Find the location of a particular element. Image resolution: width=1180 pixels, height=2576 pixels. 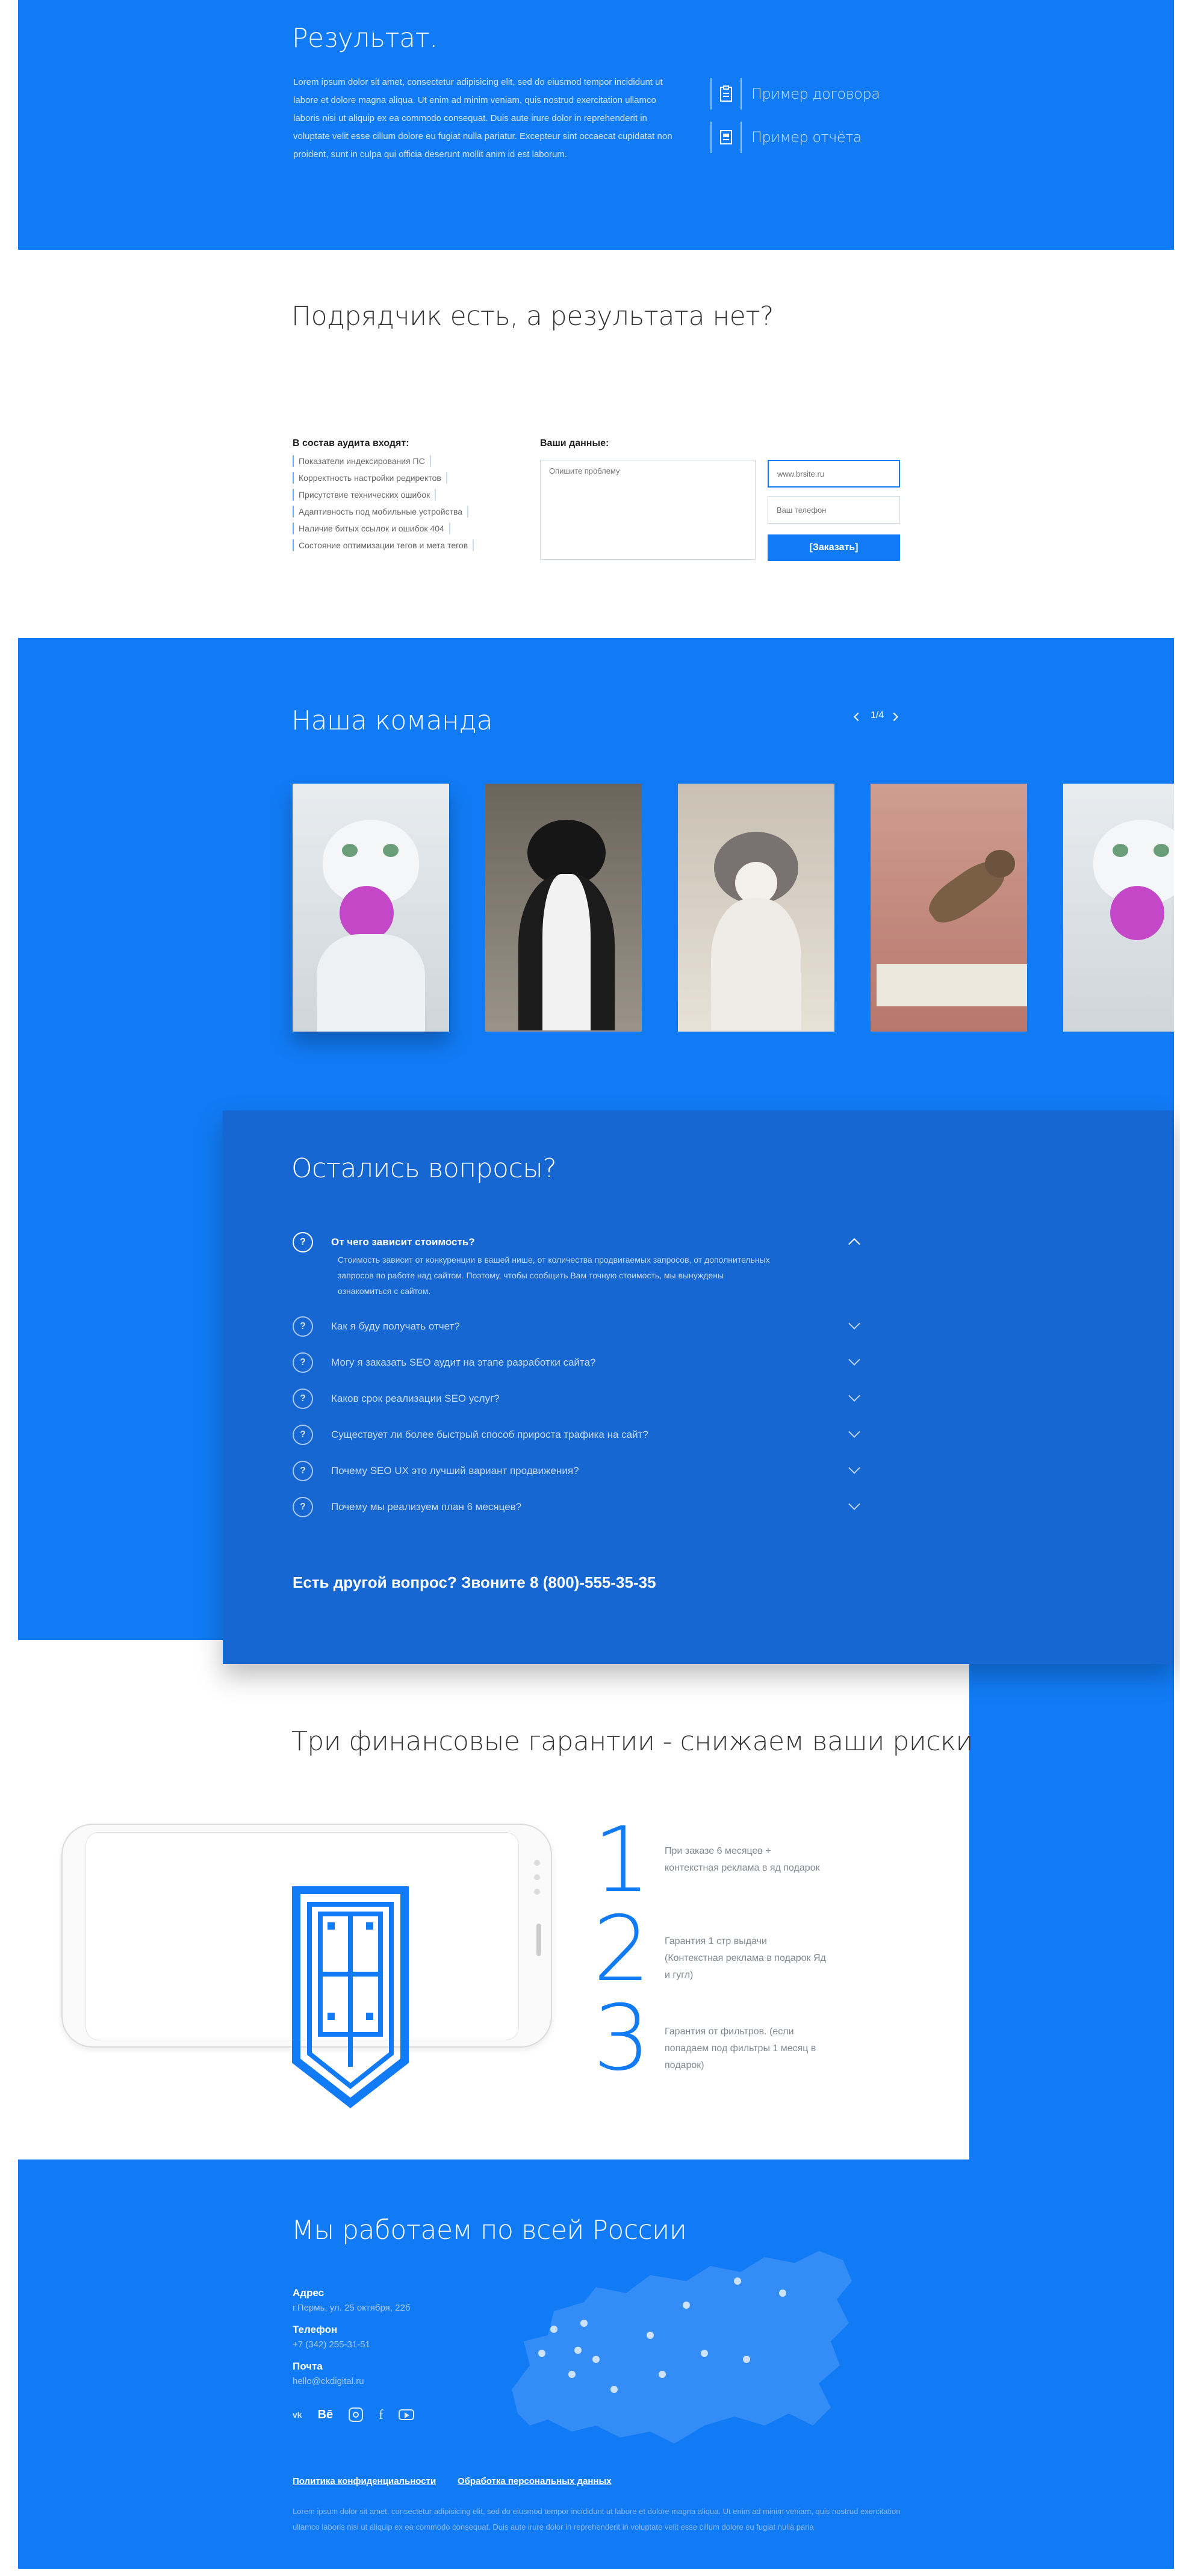

youtube-icon is located at coordinates (407, 2414).